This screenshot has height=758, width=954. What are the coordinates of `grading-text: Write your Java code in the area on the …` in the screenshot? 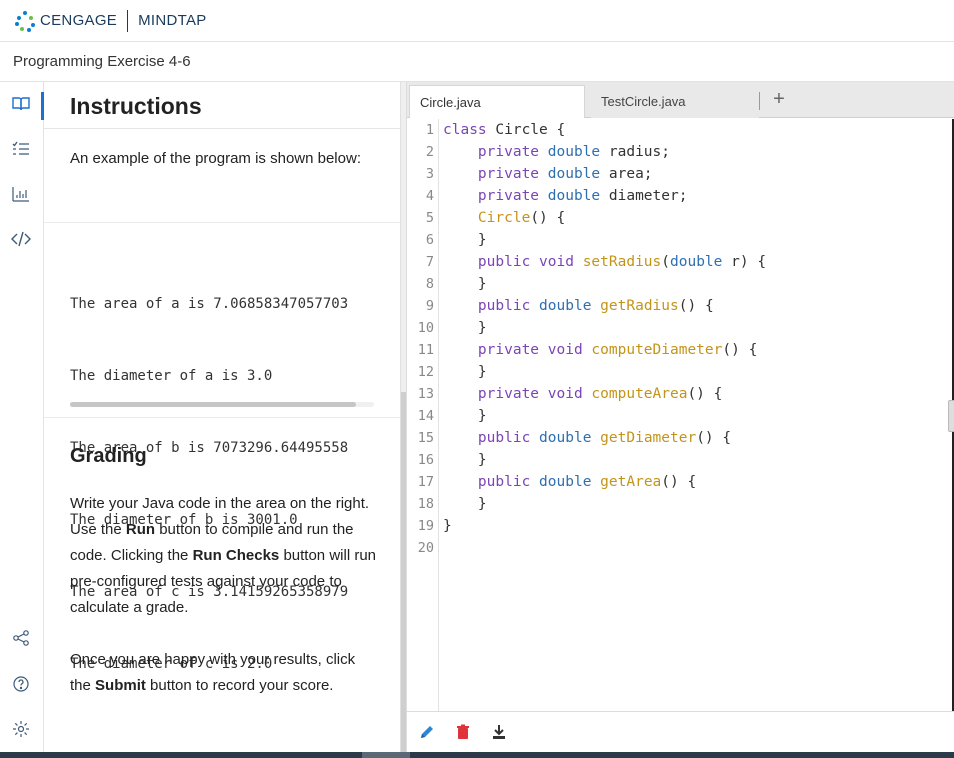 It's located at (225, 608).